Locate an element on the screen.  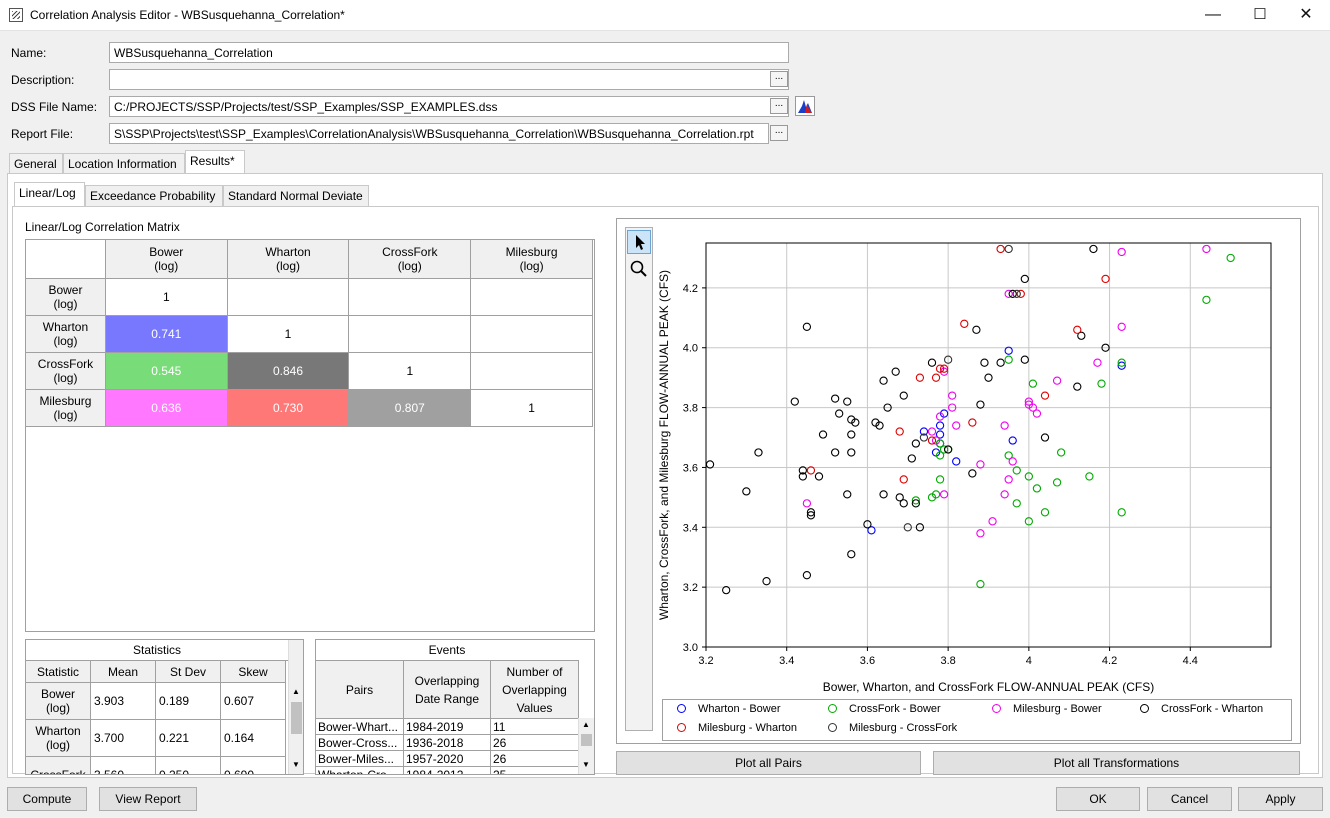
statistics-cell: 3.903 is located at coordinates (123, 701).